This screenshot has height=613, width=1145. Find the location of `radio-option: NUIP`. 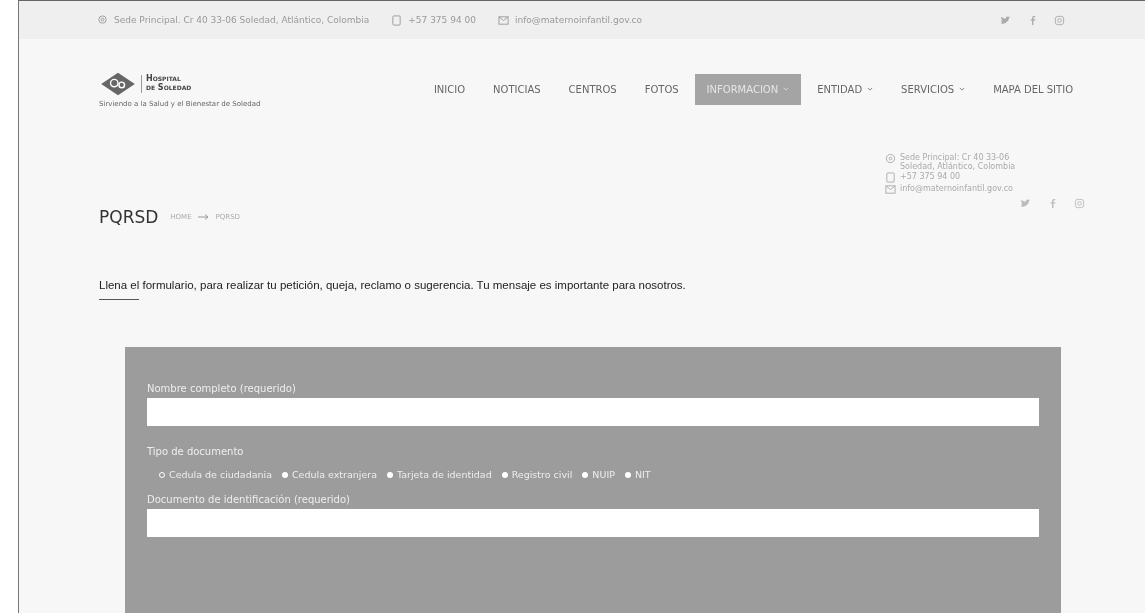

radio-option: NUIP is located at coordinates (598, 474).